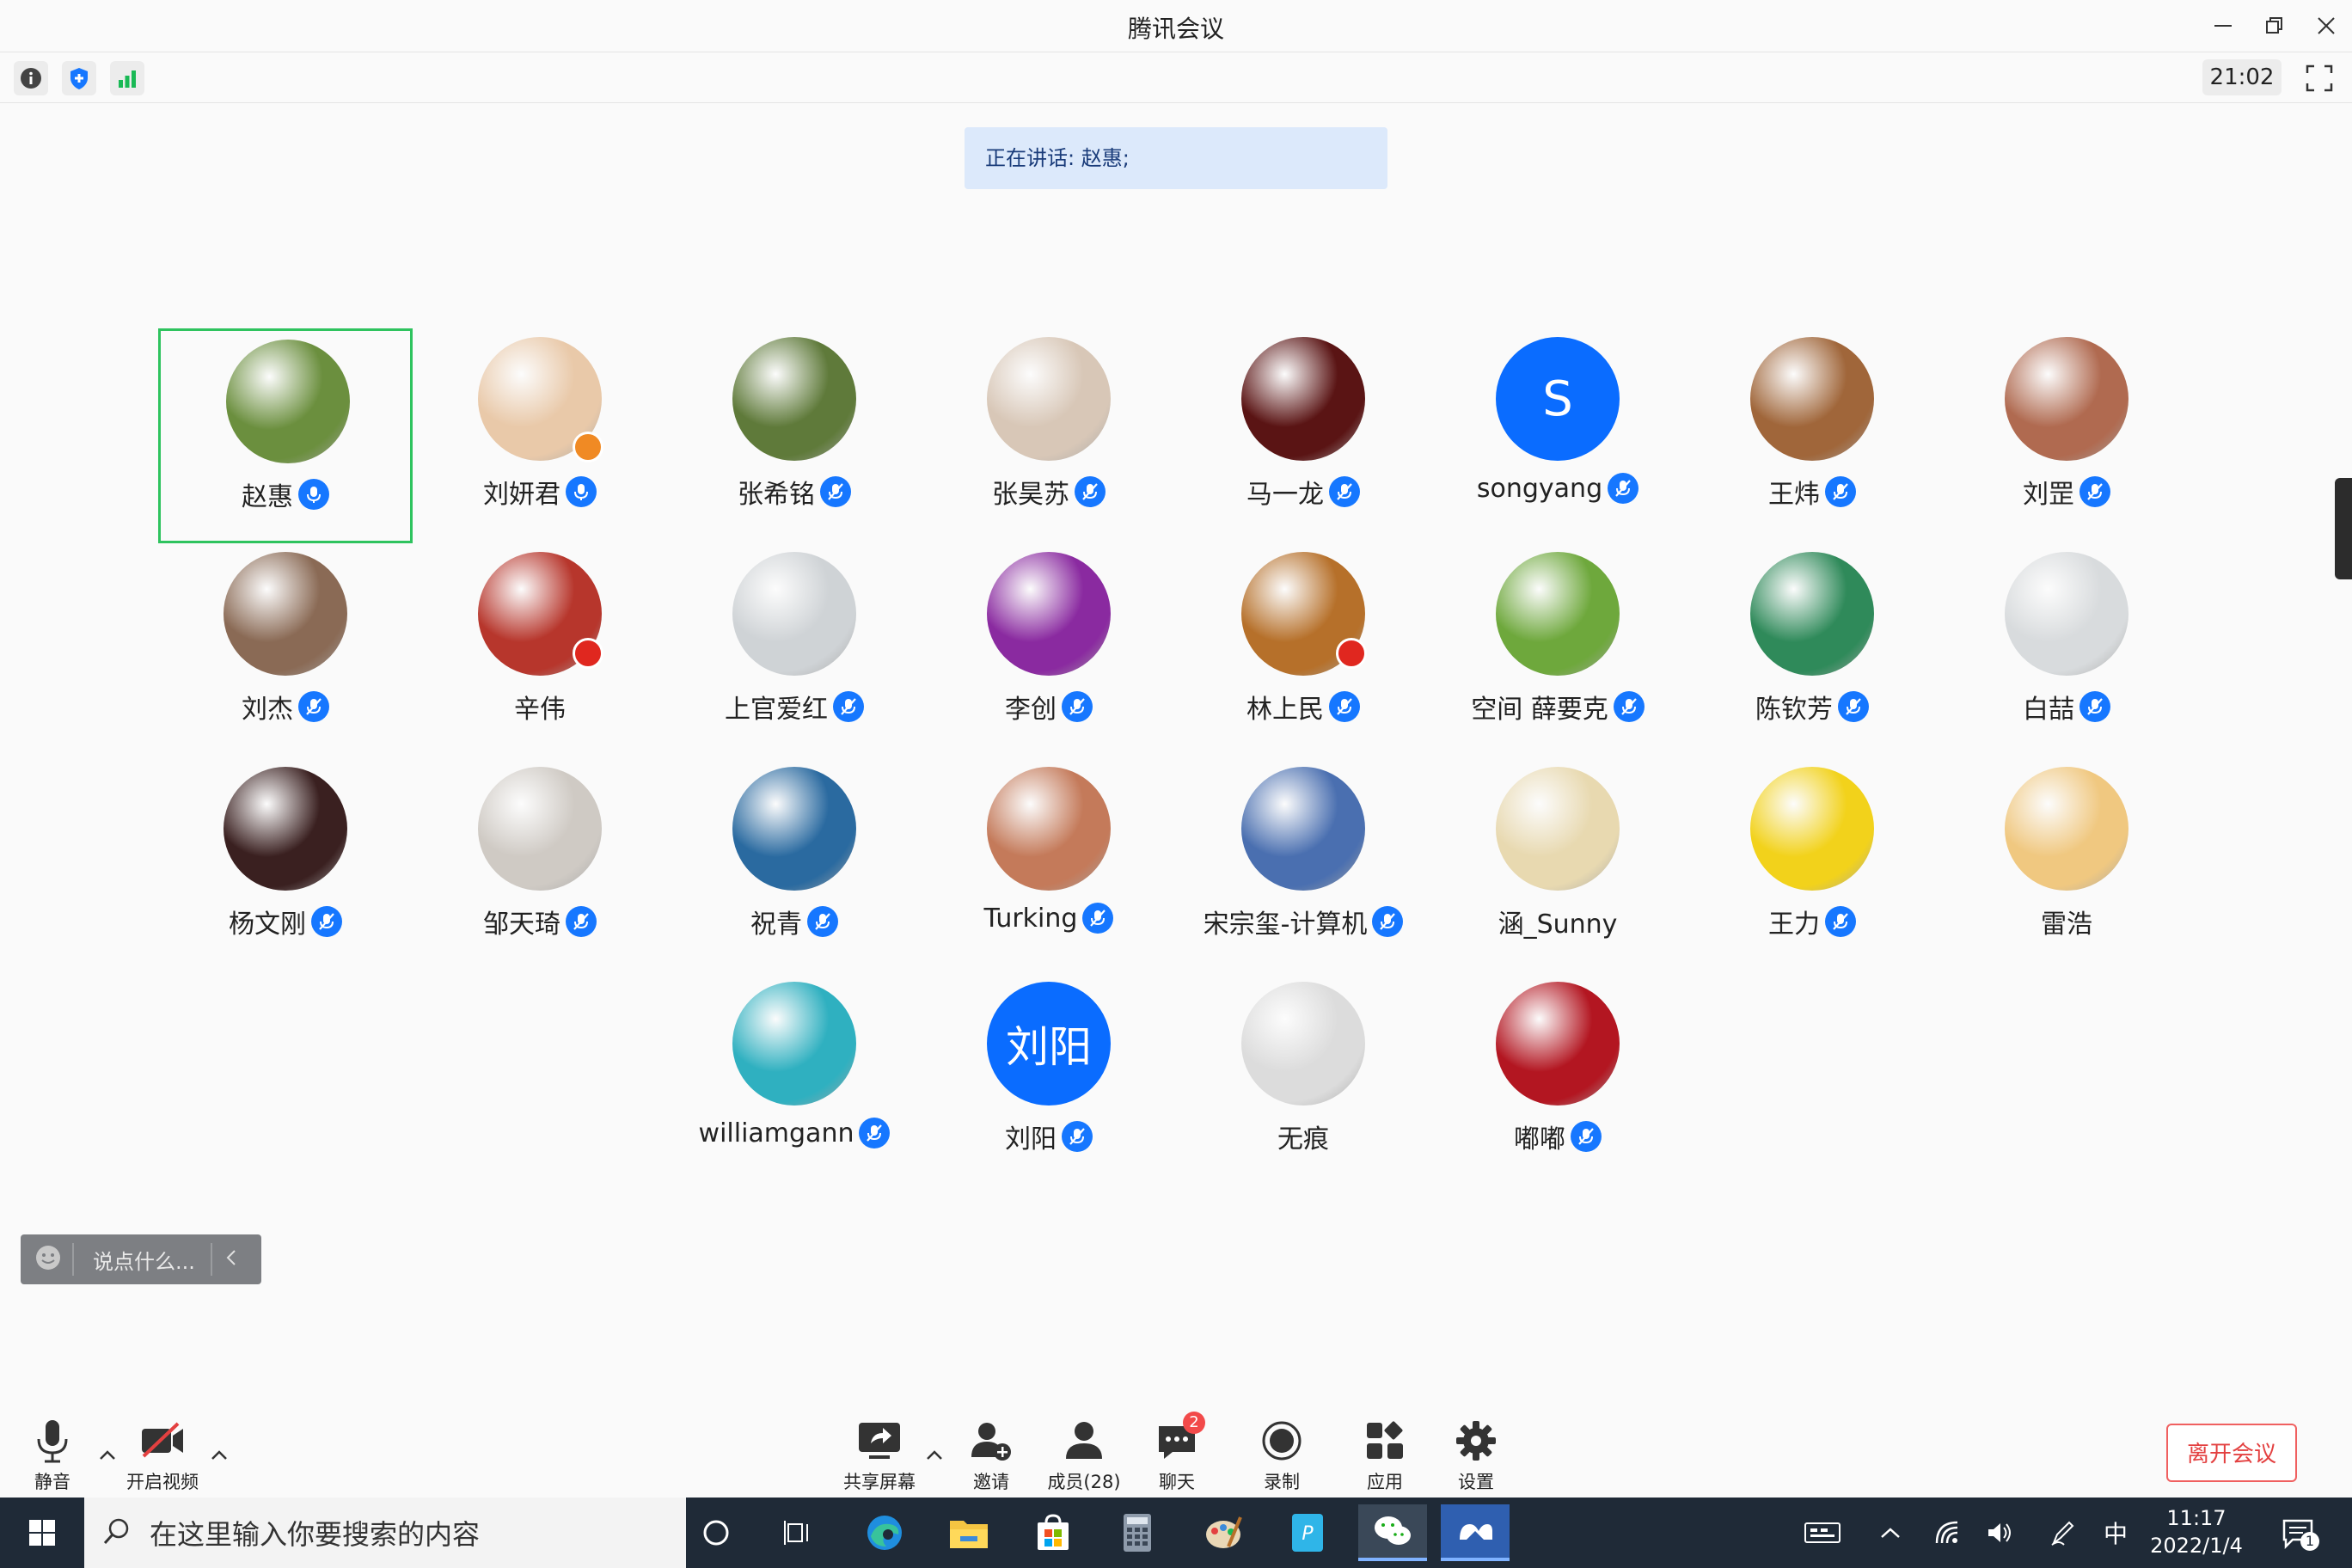 This screenshot has height=1568, width=2352. What do you see at coordinates (1822, 1533) in the screenshot?
I see `input-indicator-icon` at bounding box center [1822, 1533].